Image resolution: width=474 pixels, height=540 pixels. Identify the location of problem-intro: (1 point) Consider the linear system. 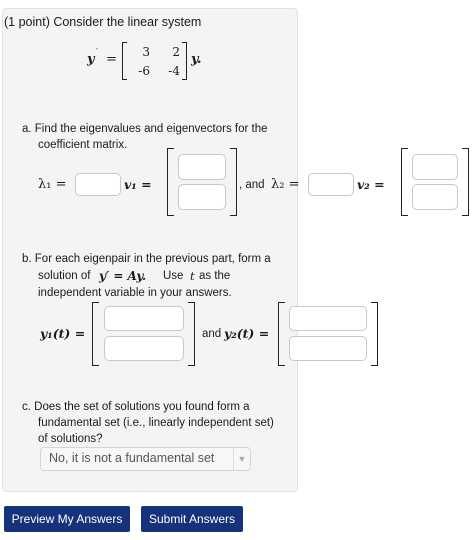
(103, 22).